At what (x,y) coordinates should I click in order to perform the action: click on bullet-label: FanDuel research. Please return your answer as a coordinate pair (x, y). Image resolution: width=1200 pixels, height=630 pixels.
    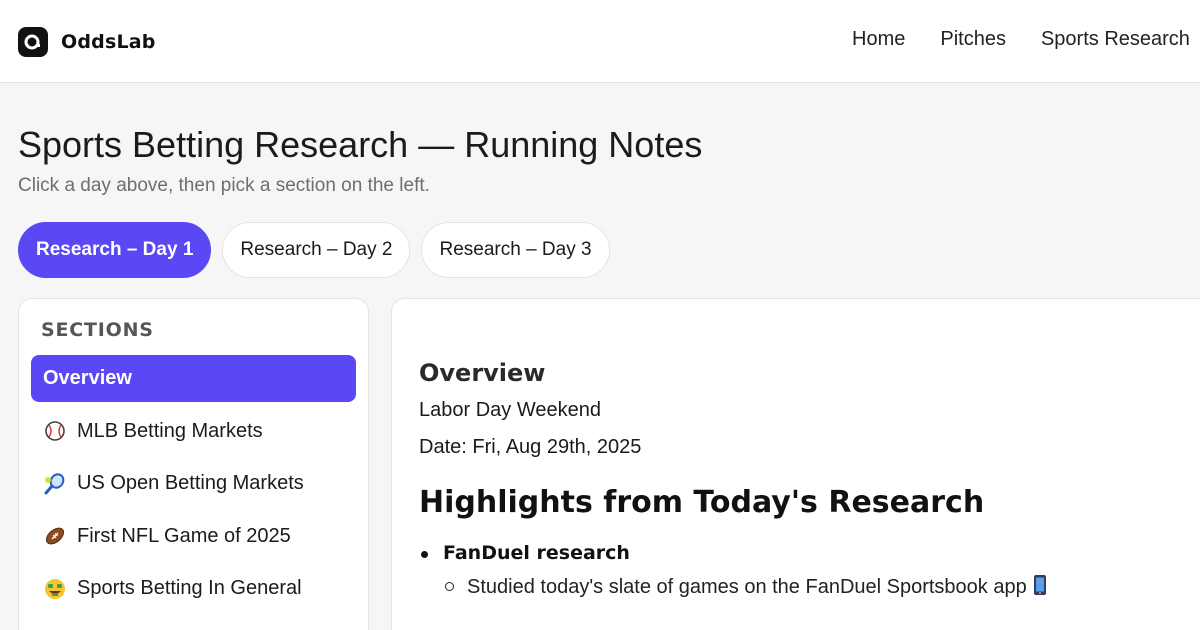
    Looking at the image, I should click on (536, 553).